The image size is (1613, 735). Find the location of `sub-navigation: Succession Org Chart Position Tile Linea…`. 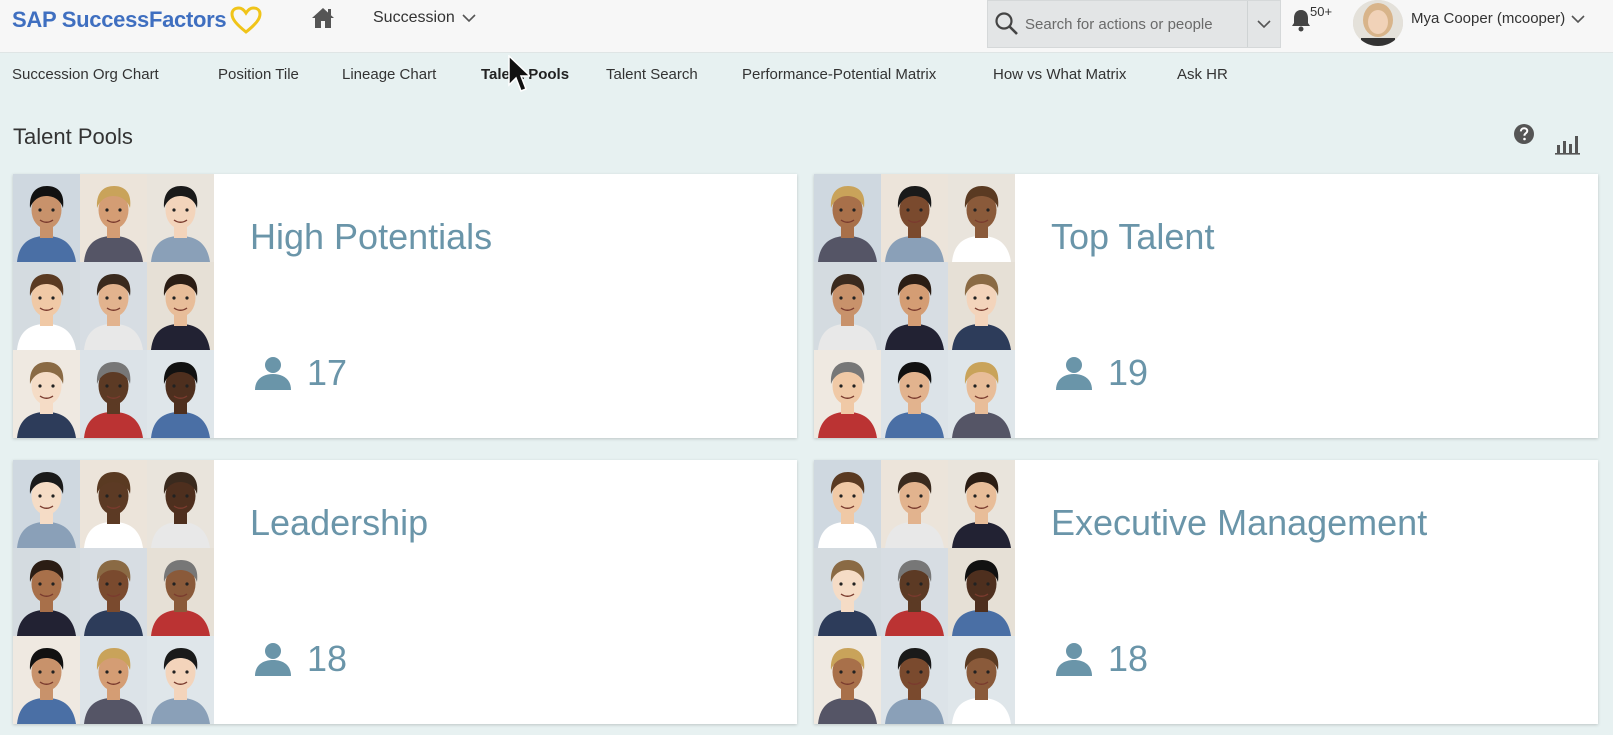

sub-navigation: Succession Org Chart Position Tile Linea… is located at coordinates (806, 73).